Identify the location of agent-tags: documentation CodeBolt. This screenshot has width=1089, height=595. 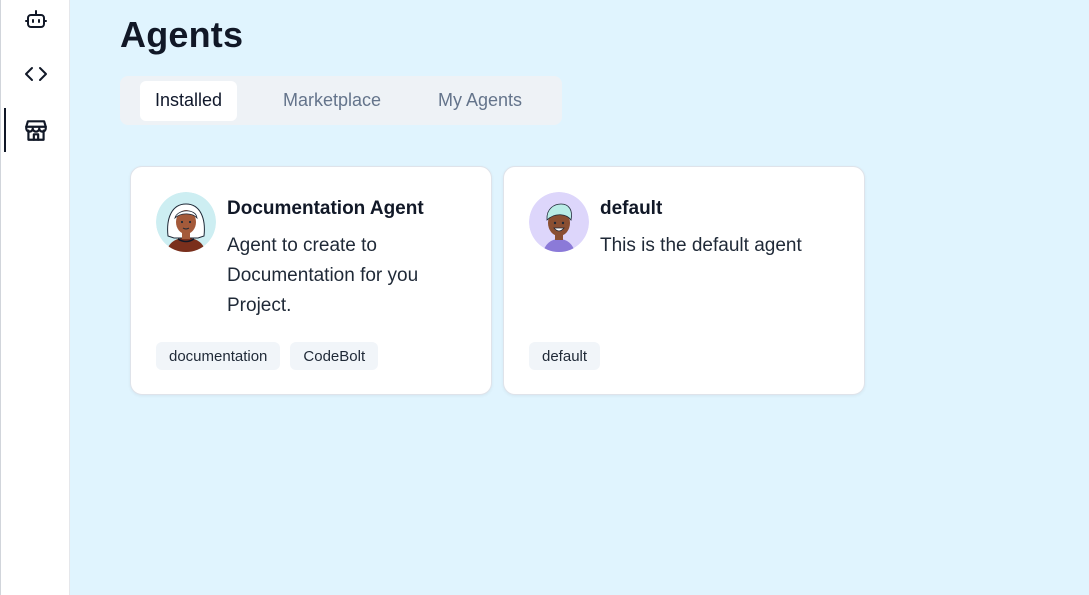
(267, 356).